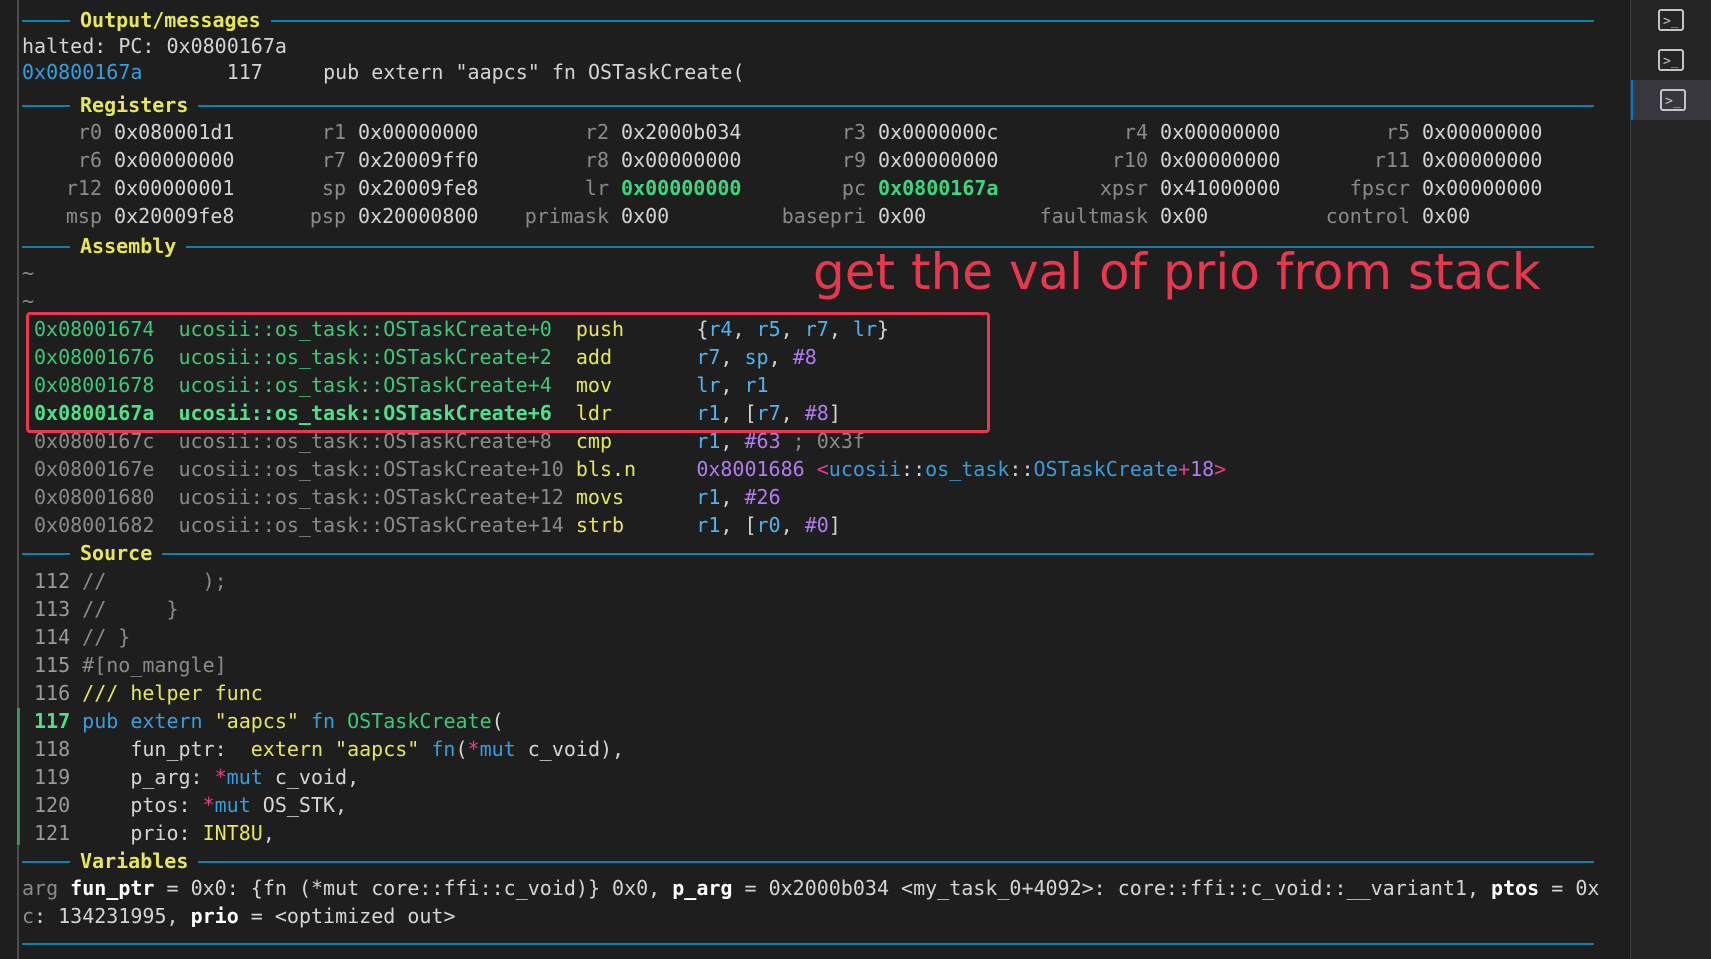 The width and height of the screenshot is (1711, 959). I want to click on register-faultmask: faultmask 0x00, so click(1113, 216).